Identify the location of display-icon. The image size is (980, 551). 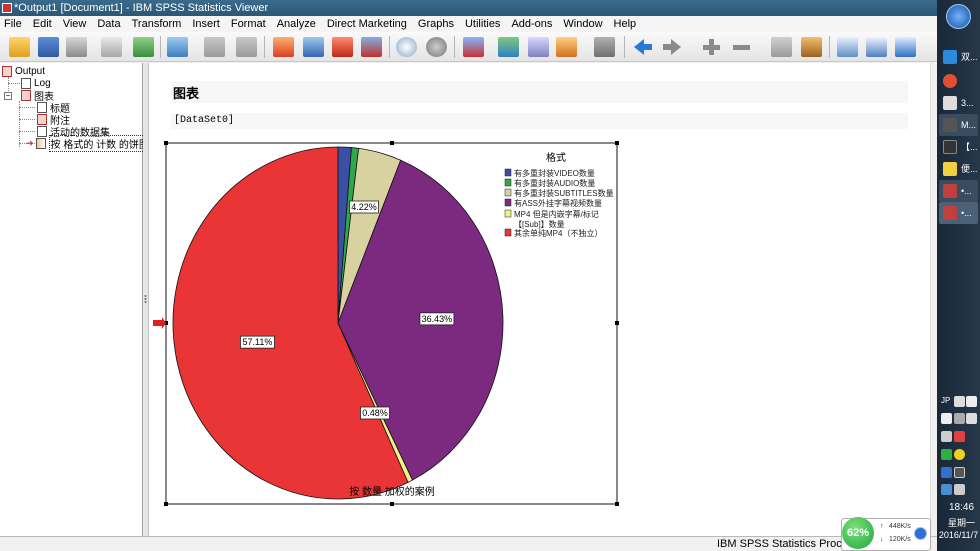
(959, 472).